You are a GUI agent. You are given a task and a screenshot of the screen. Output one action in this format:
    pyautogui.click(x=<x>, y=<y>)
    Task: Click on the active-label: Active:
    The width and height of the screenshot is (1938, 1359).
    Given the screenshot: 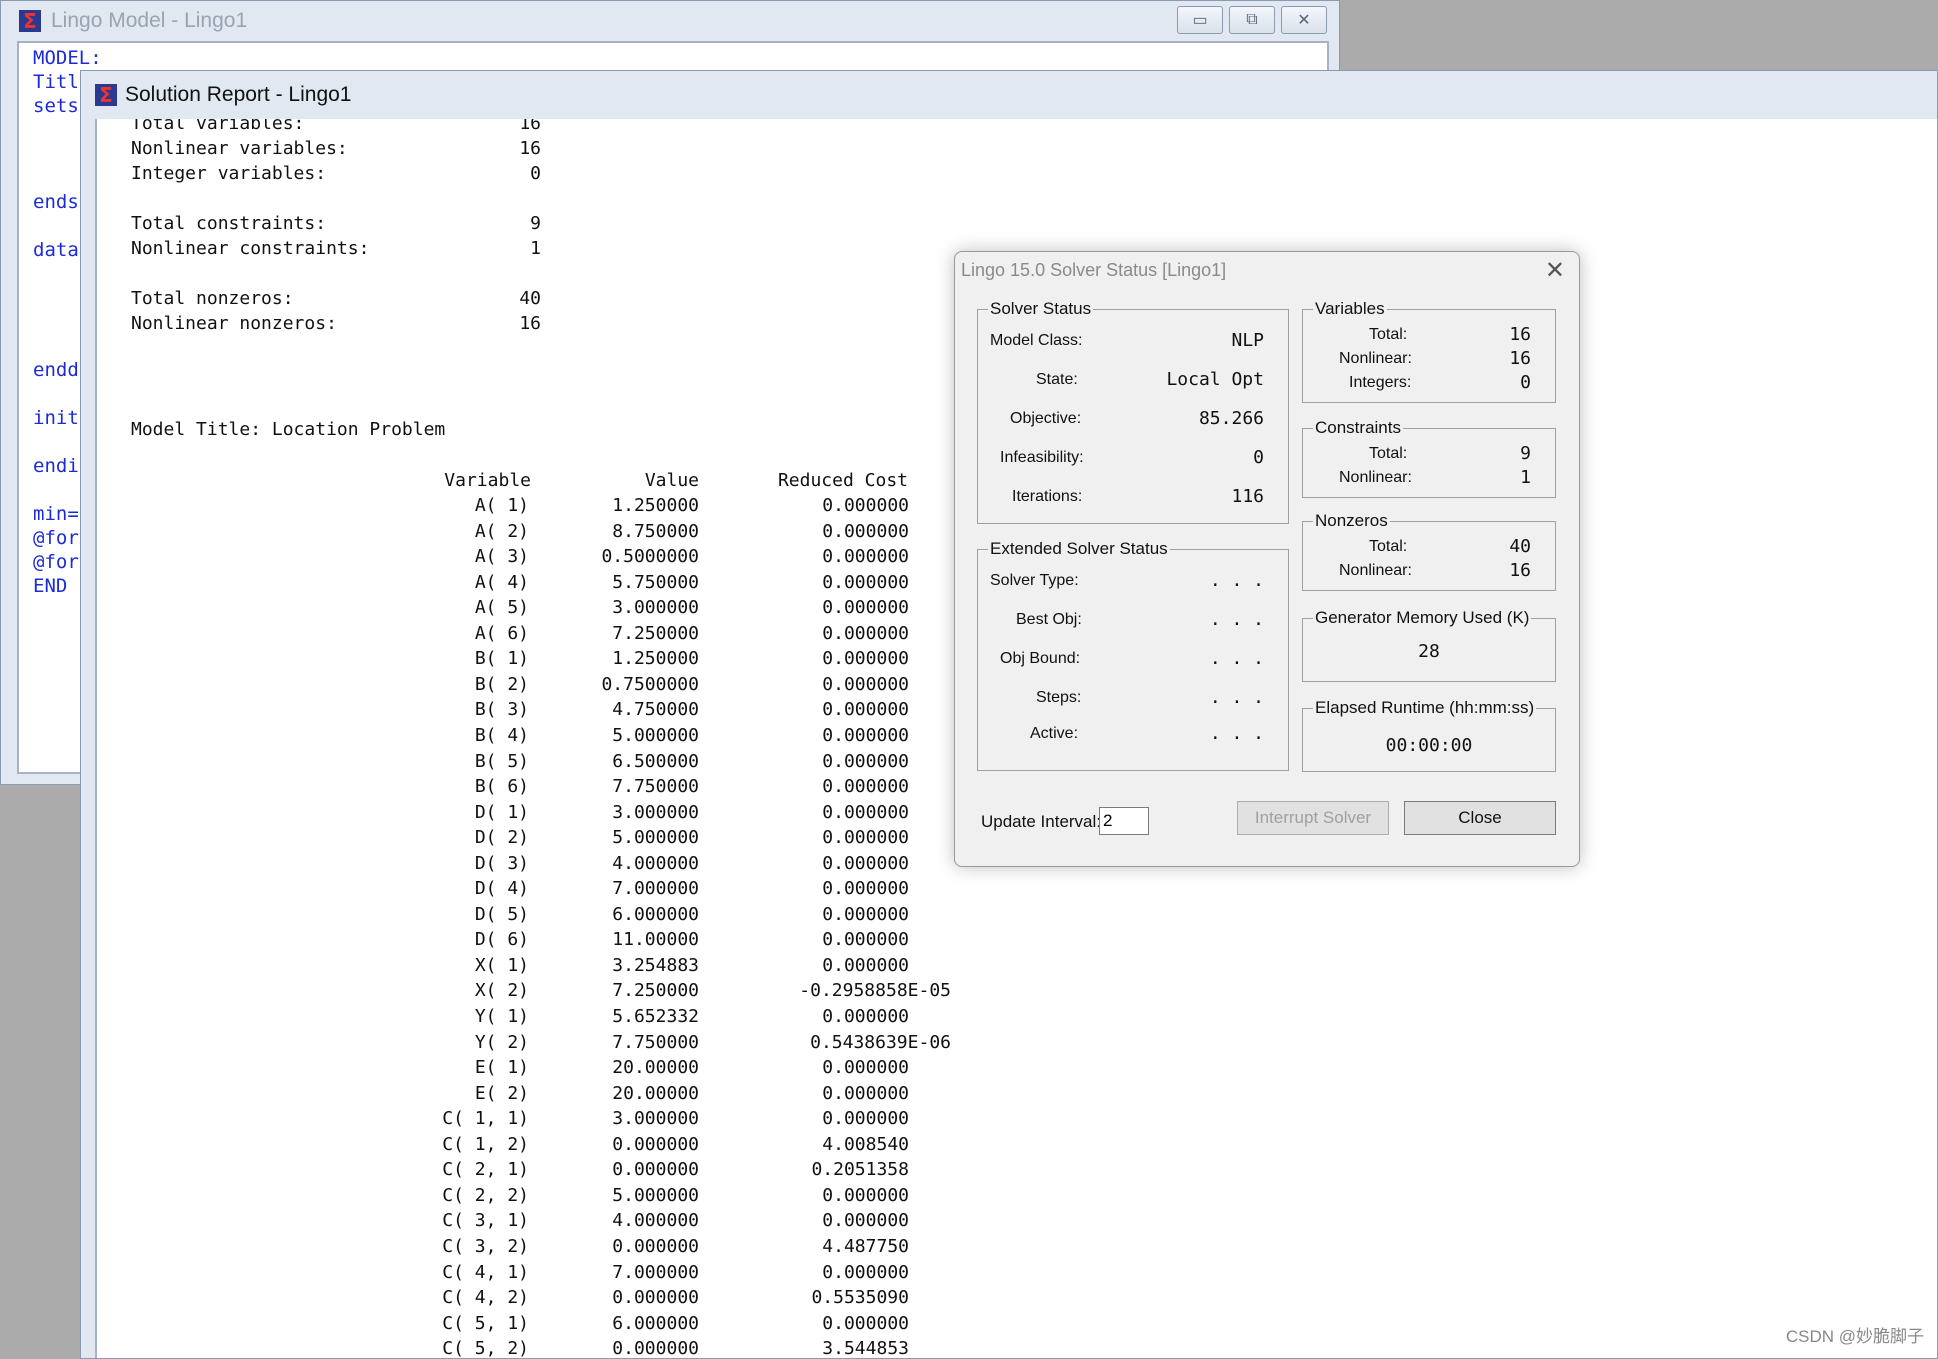 What is the action you would take?
    pyautogui.click(x=1054, y=733)
    